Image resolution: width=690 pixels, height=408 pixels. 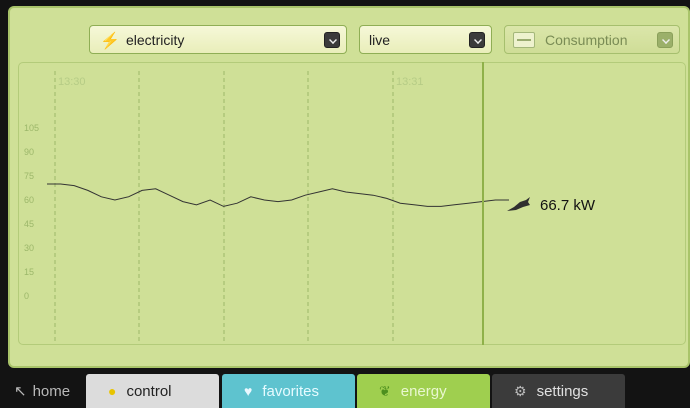 What do you see at coordinates (29, 272) in the screenshot?
I see `y-tick-label: 15` at bounding box center [29, 272].